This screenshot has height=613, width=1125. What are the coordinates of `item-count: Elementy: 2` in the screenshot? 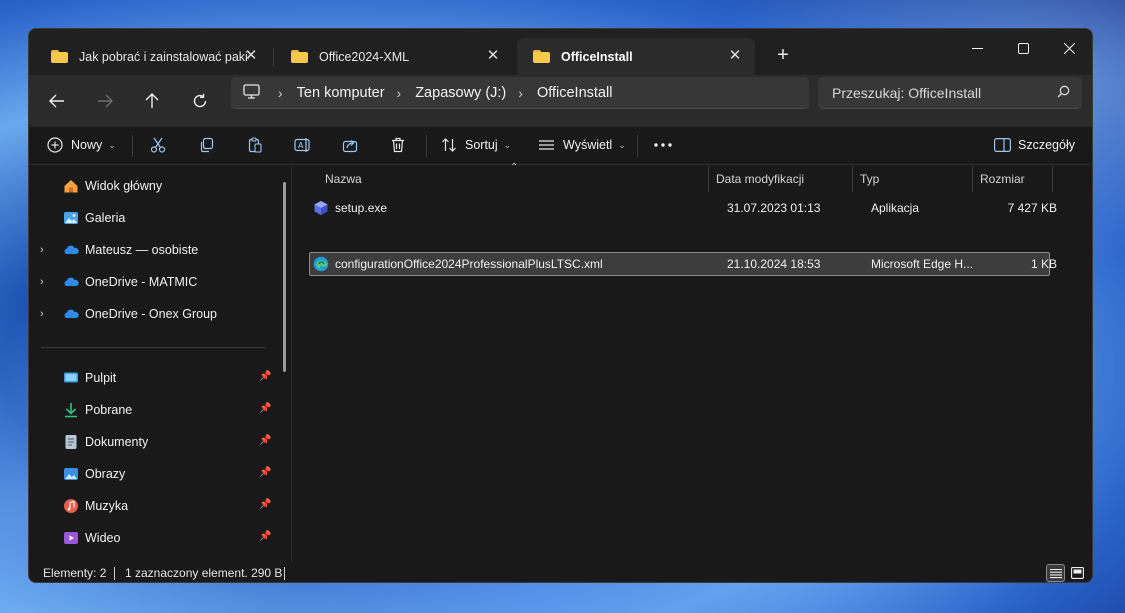 It's located at (75, 573).